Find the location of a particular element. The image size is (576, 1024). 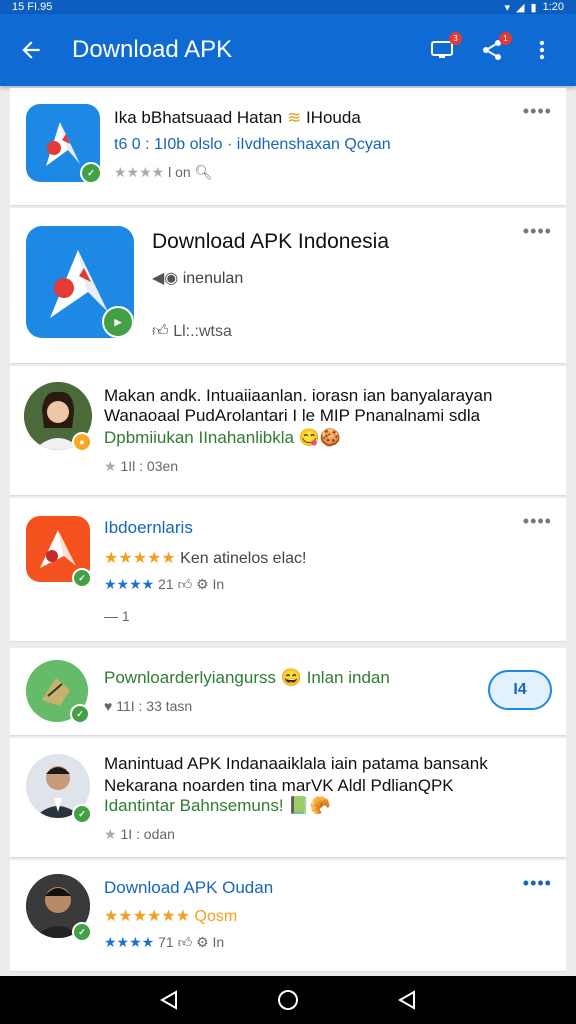

back-triangle-icon is located at coordinates (169, 1000).